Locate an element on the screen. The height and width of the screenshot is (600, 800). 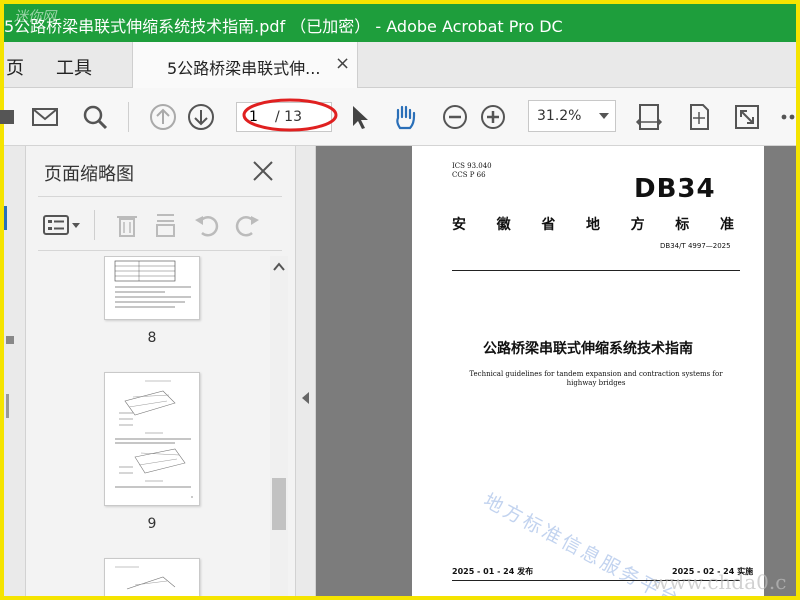
close-icon is located at coordinates (263, 171).